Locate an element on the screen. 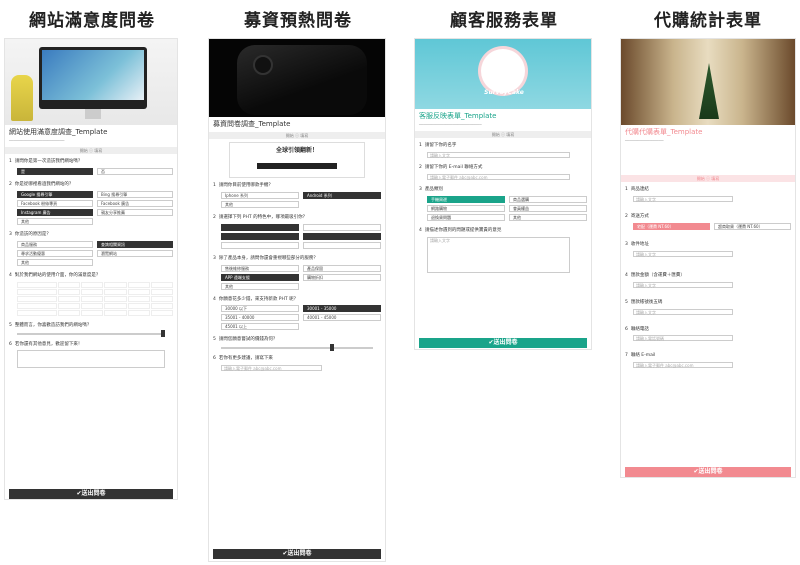 The height and width of the screenshot is (565, 800). option: 宅配（運費 NT.60） is located at coordinates (671, 226).